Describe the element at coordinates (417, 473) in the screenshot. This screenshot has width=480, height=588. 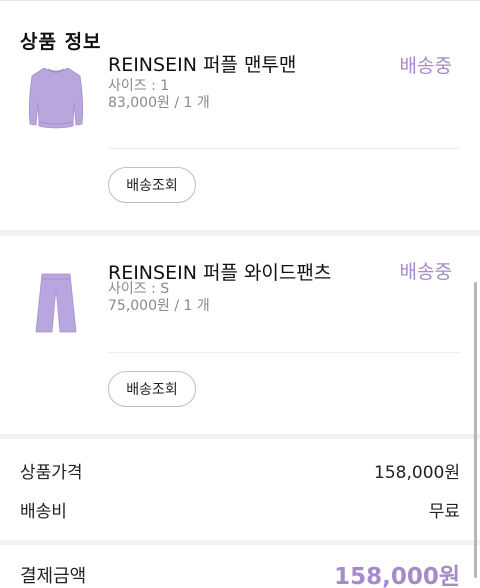
I see `product-price-value: 158,000원` at that location.